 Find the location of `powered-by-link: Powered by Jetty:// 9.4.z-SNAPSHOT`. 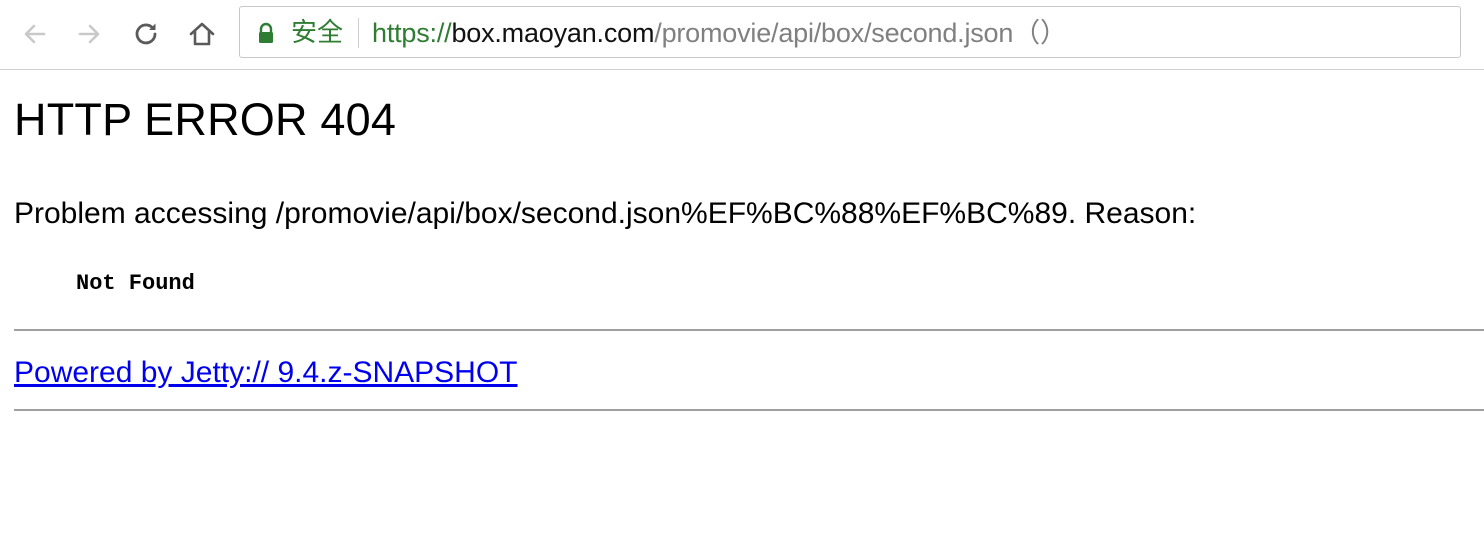

powered-by-link: Powered by Jetty:// 9.4.z-SNAPSHOT is located at coordinates (266, 373).